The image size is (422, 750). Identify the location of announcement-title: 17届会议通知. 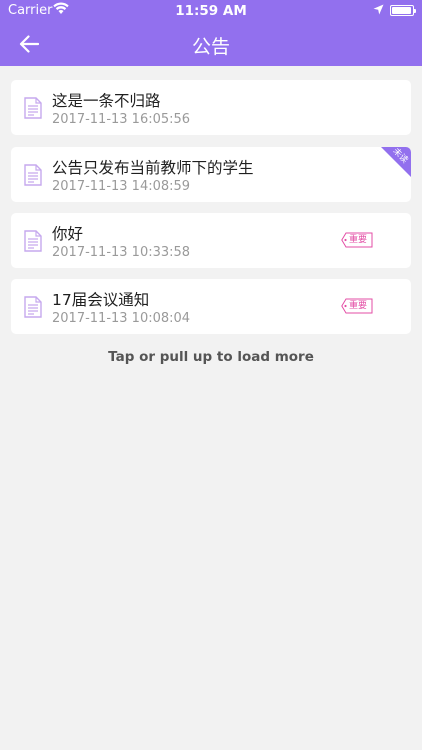
(101, 300).